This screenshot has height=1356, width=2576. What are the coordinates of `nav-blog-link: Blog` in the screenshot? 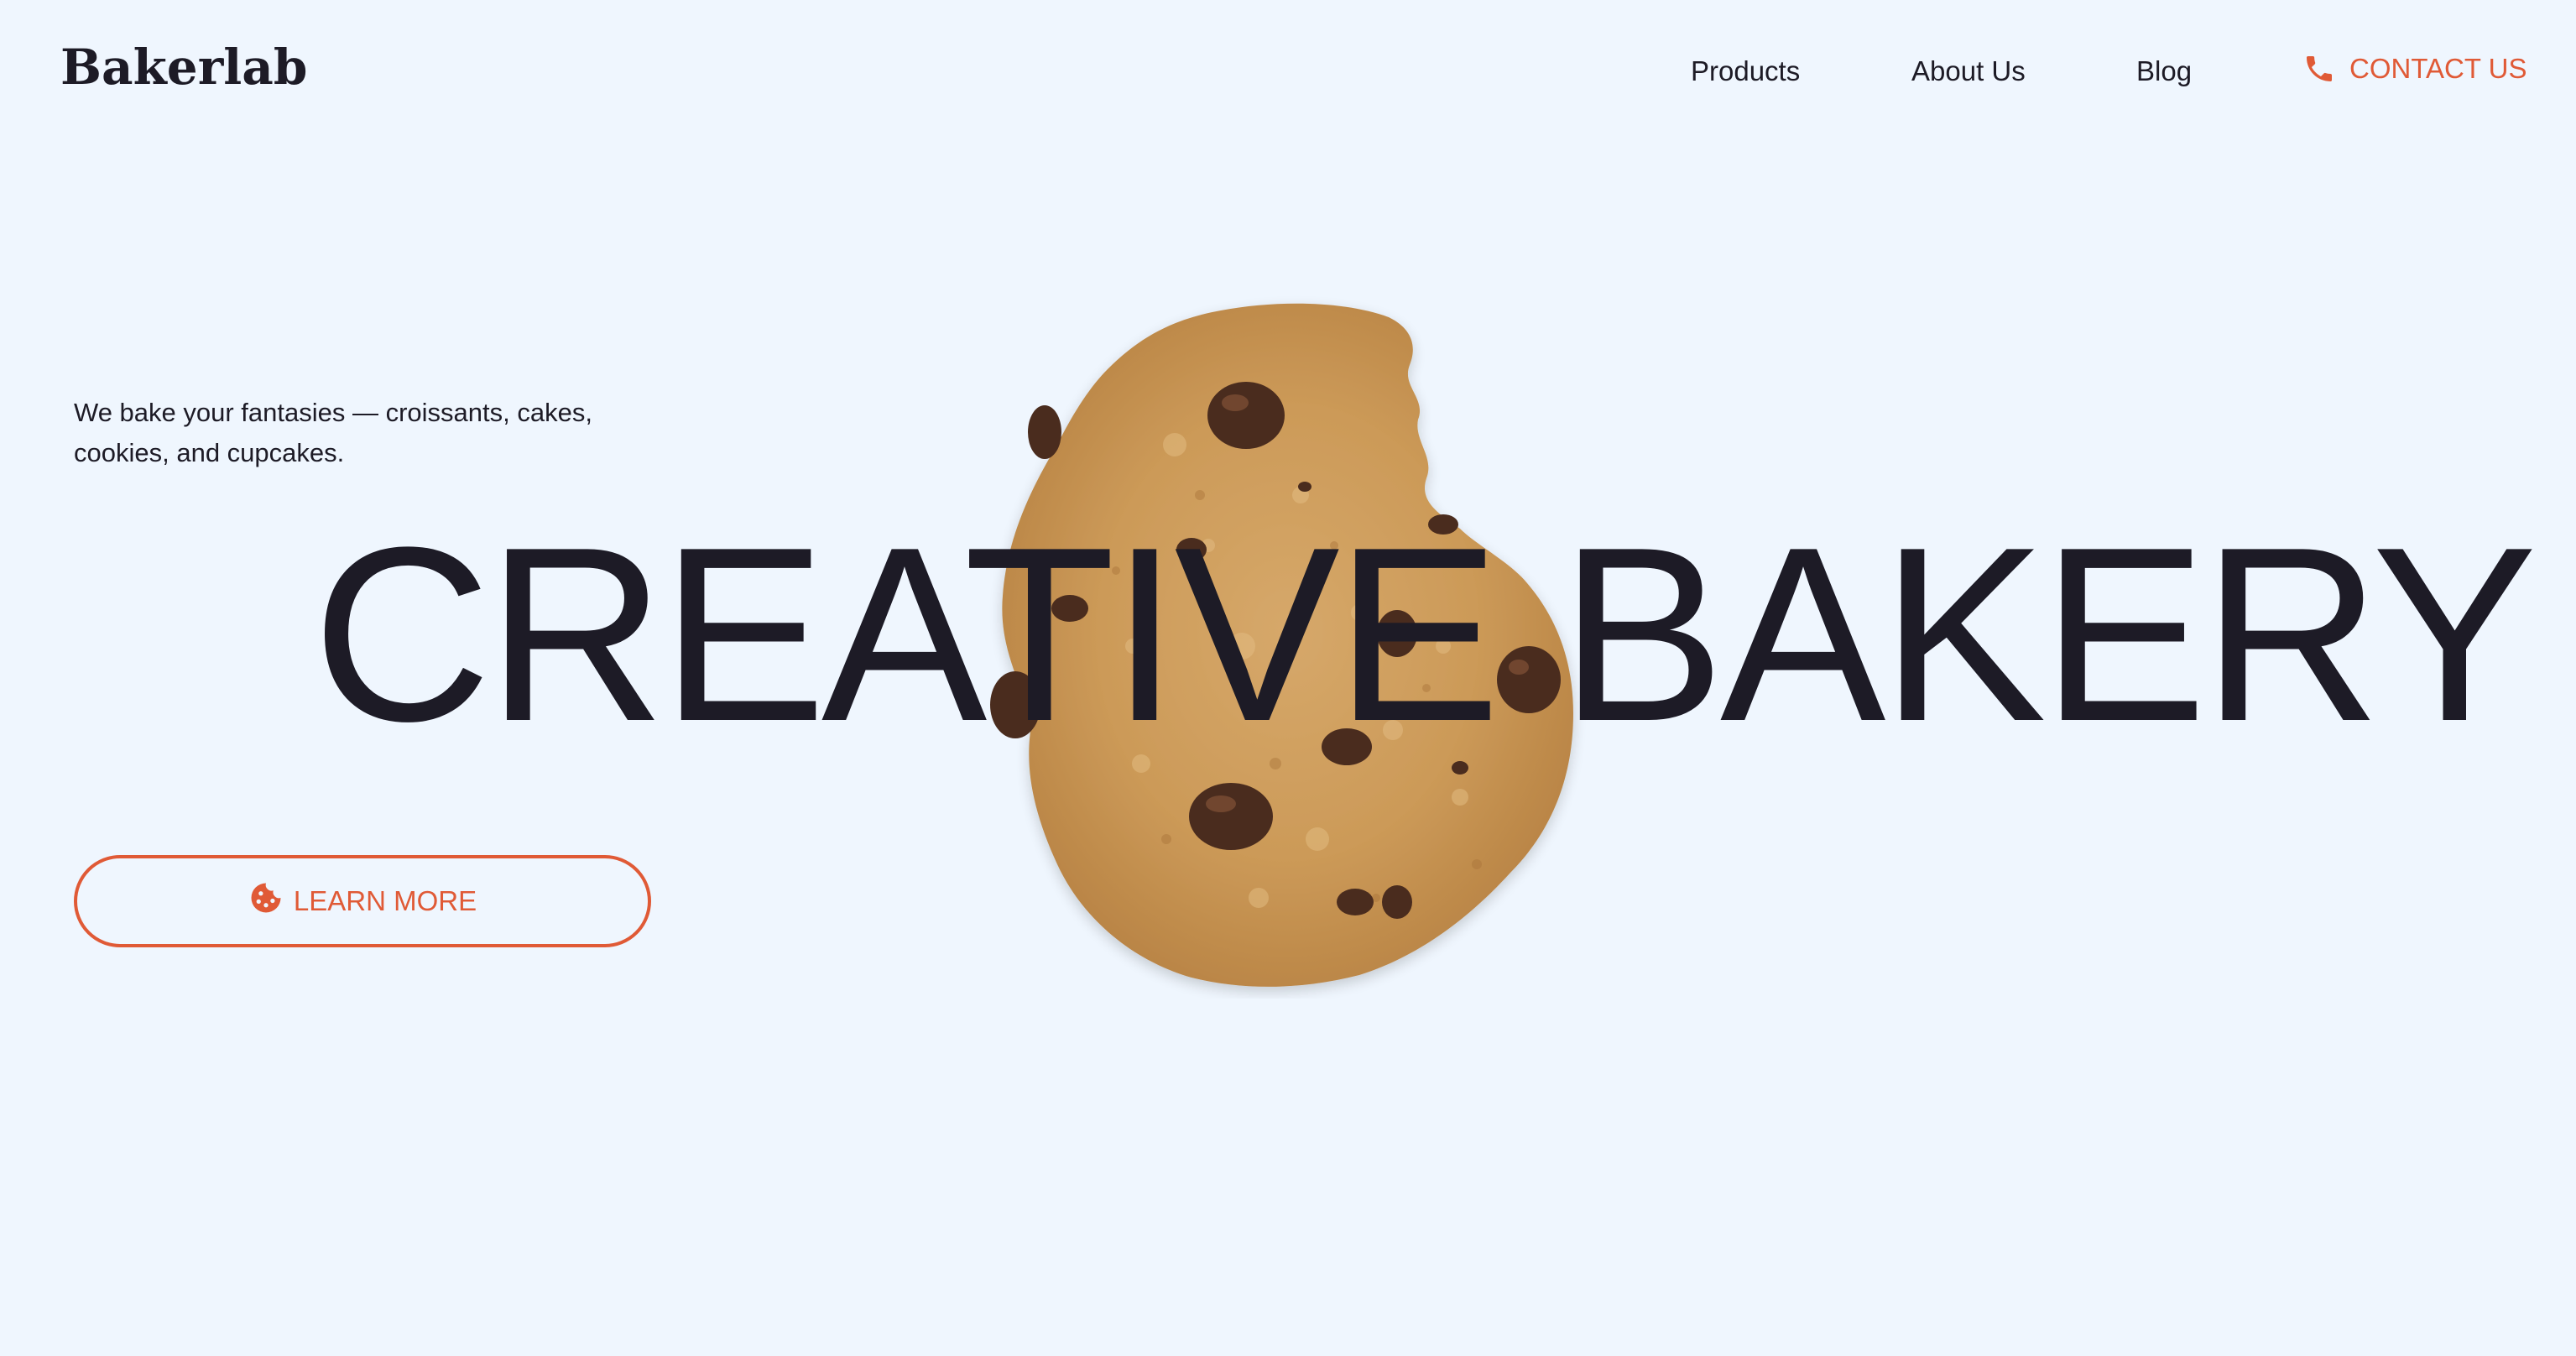 It's located at (2164, 71).